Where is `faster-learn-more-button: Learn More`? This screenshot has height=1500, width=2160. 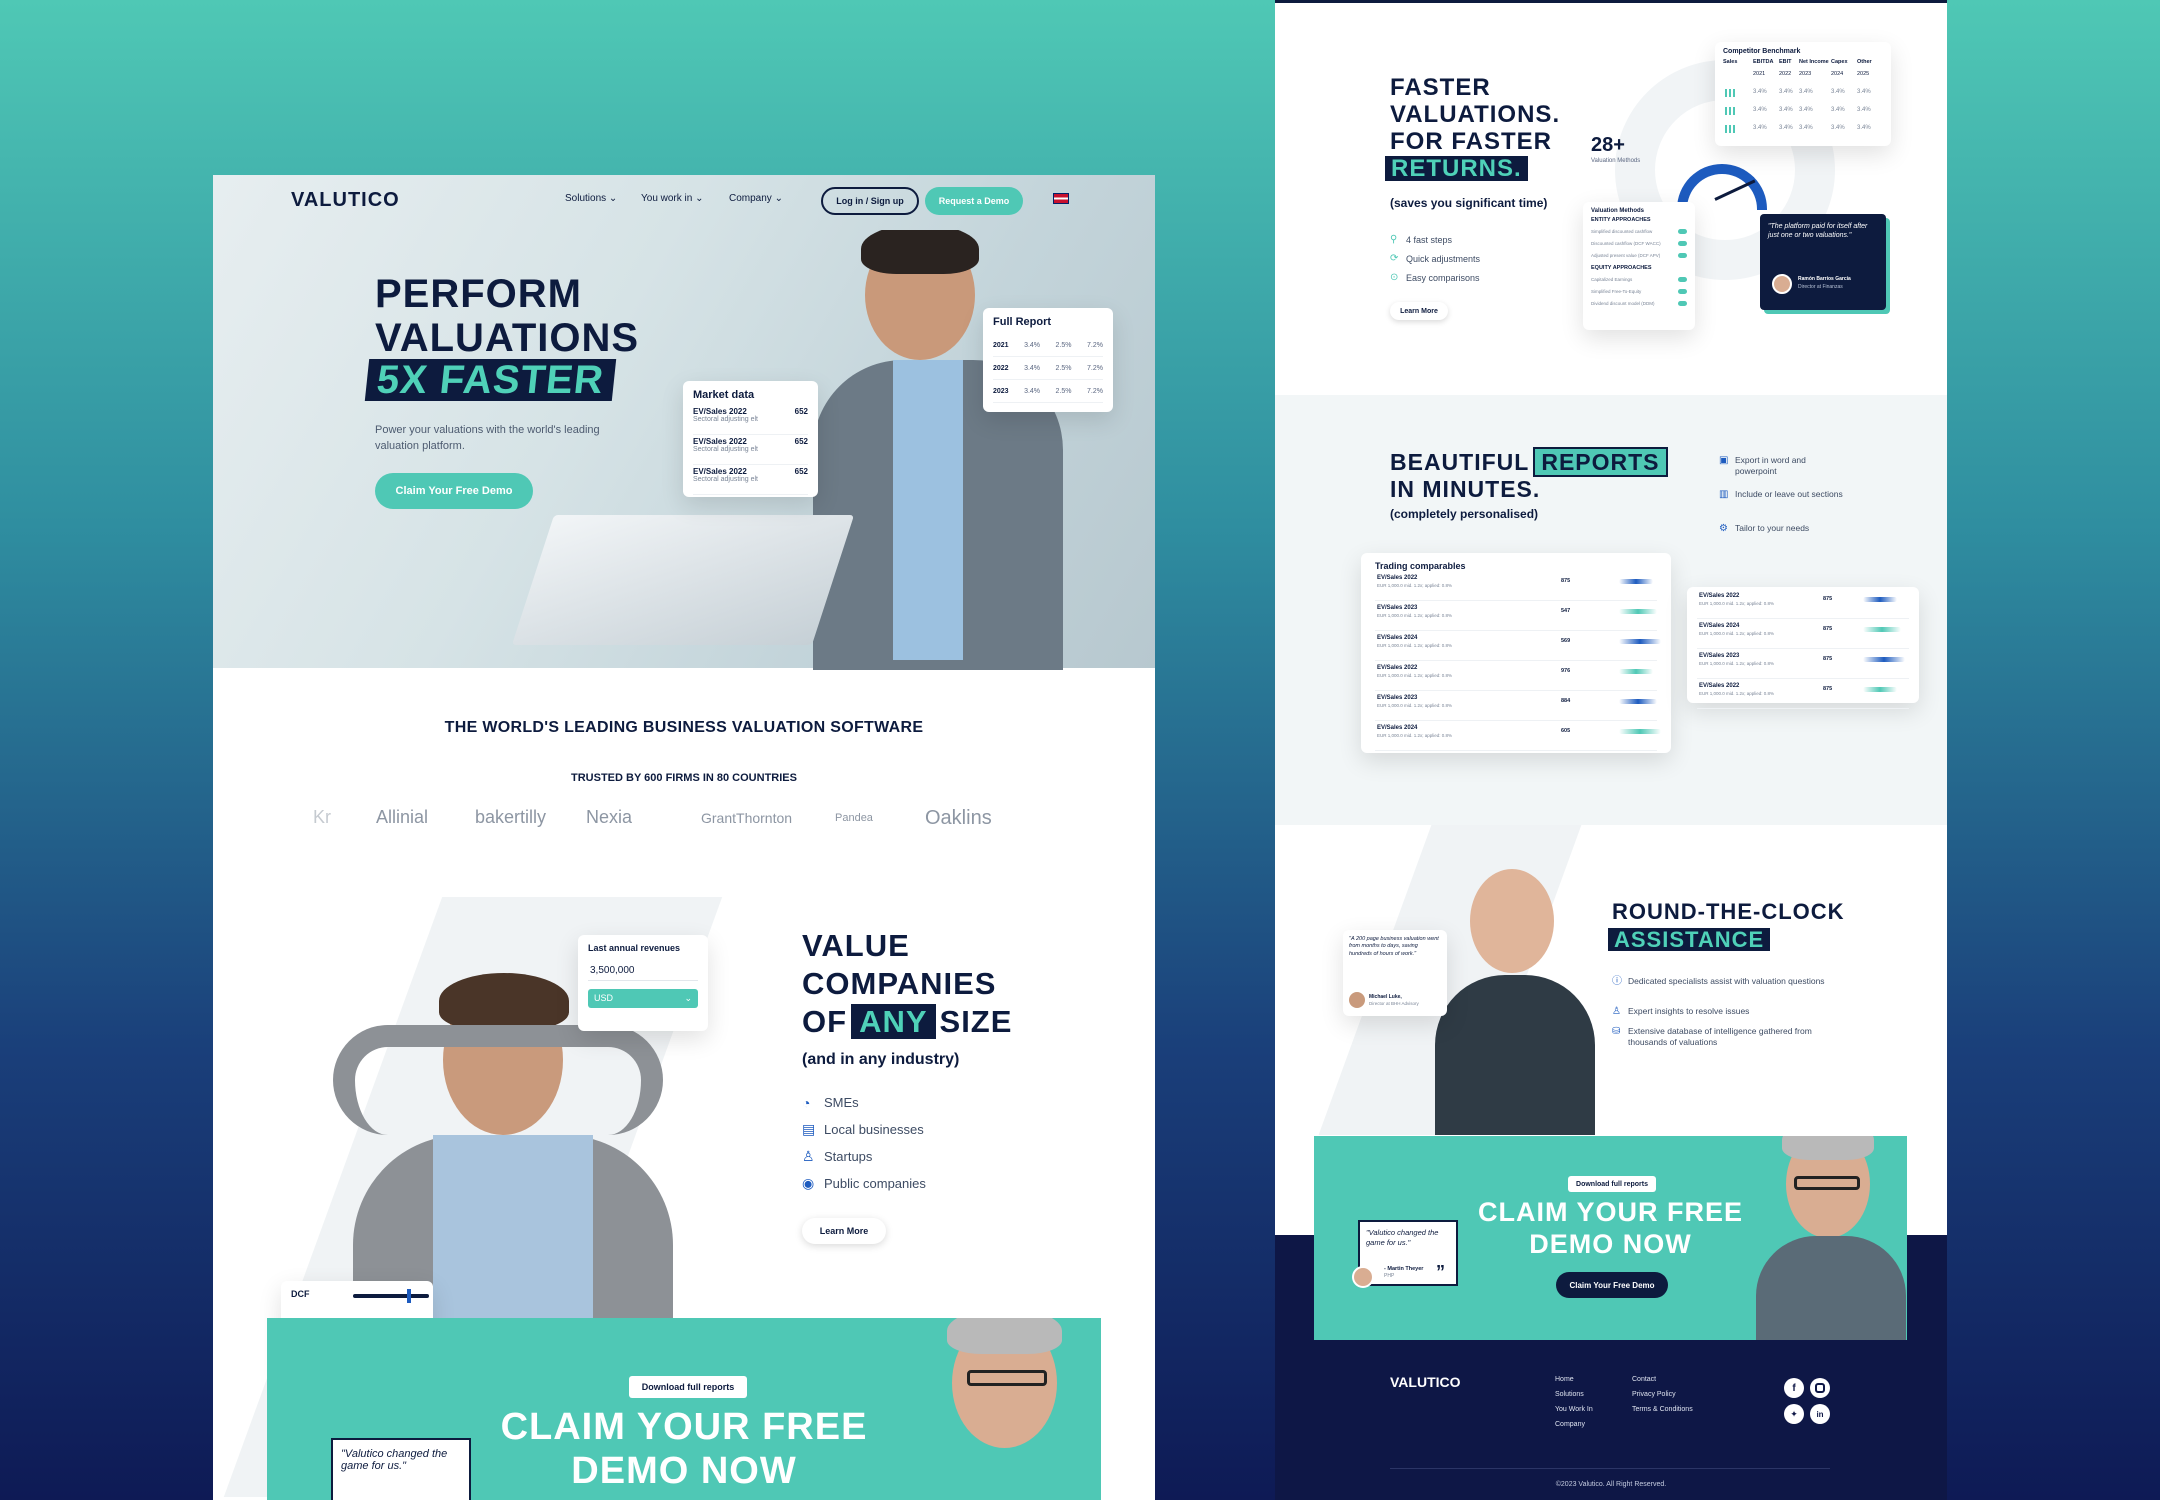 faster-learn-more-button: Learn More is located at coordinates (1419, 311).